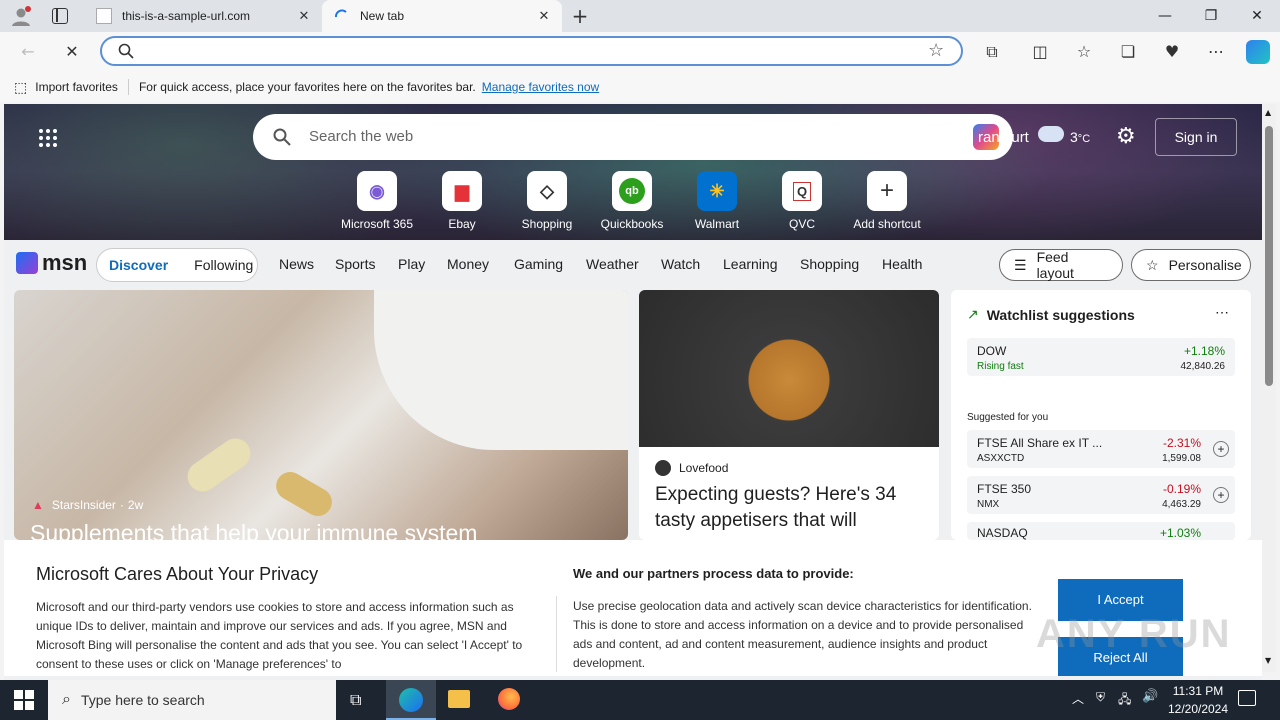  Describe the element at coordinates (104, 16) in the screenshot. I see `page-icon` at that location.